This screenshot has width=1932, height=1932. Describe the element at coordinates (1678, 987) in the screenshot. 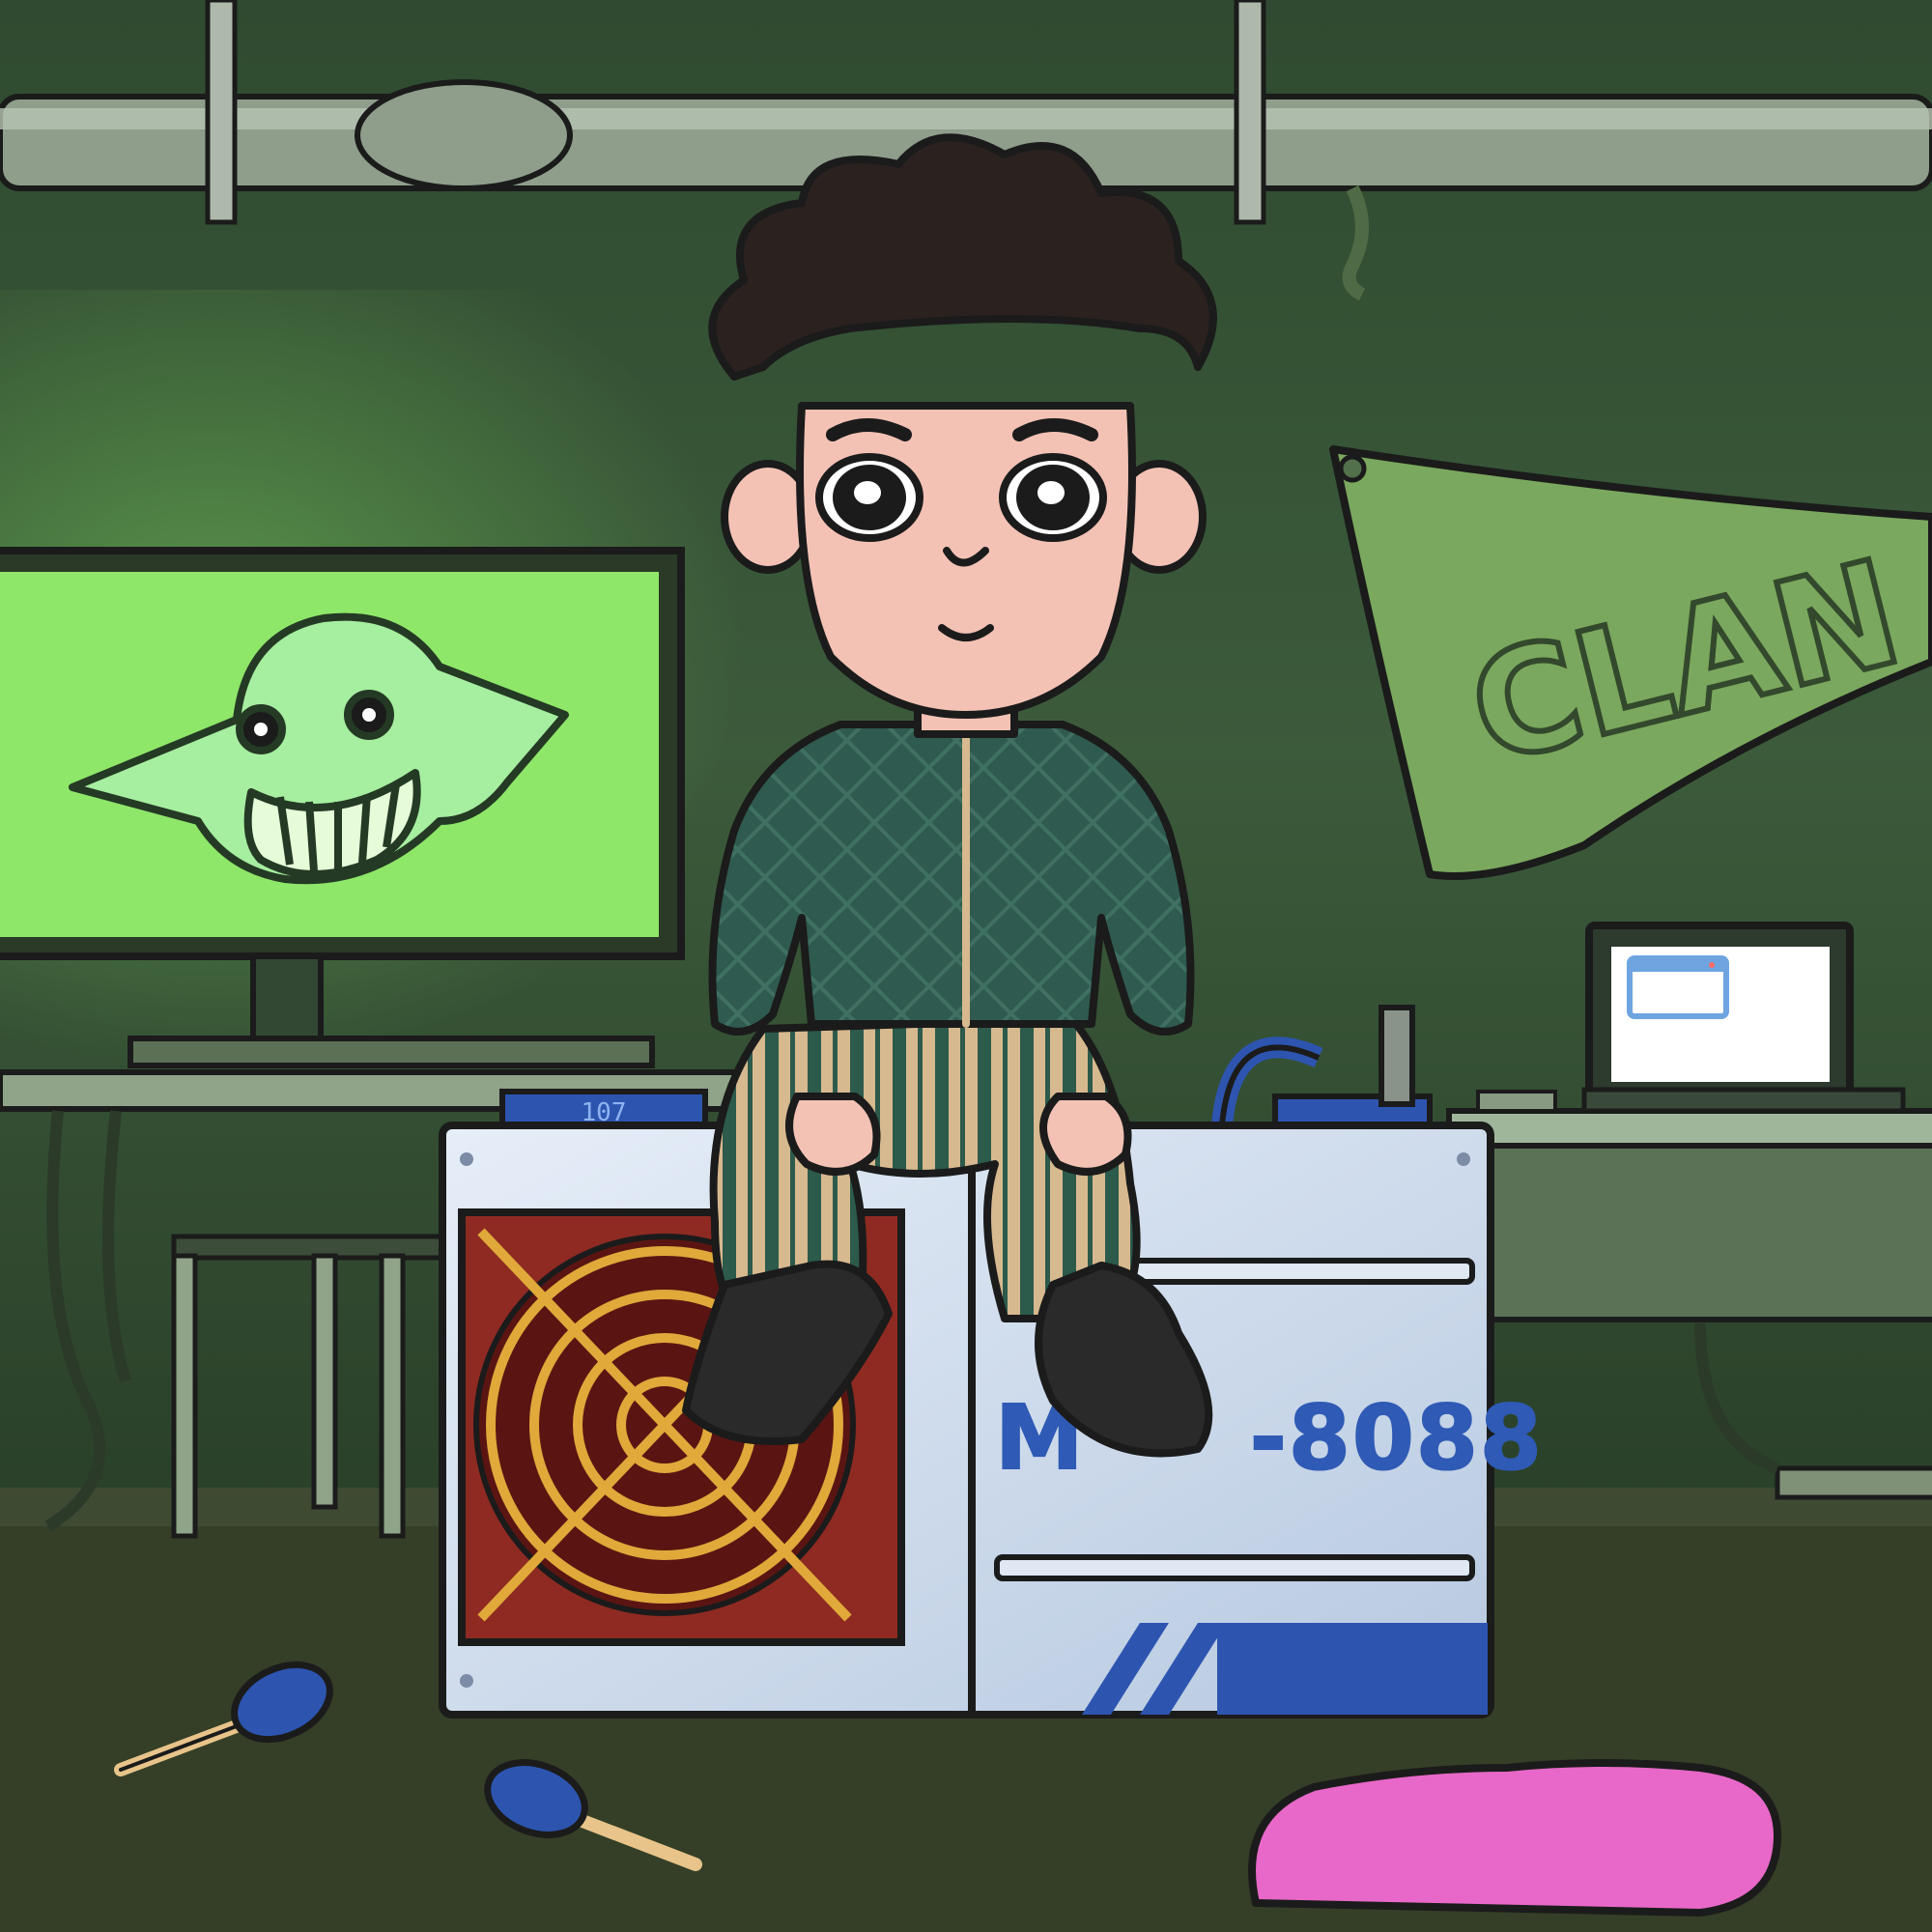

I see `window-icon` at that location.